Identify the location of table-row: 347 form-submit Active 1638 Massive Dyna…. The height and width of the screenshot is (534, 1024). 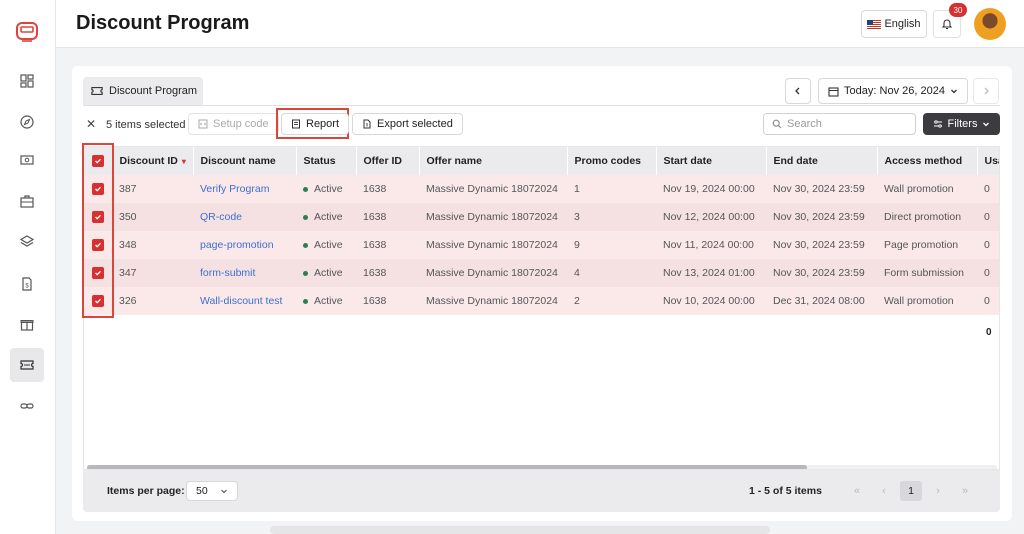
(541, 273).